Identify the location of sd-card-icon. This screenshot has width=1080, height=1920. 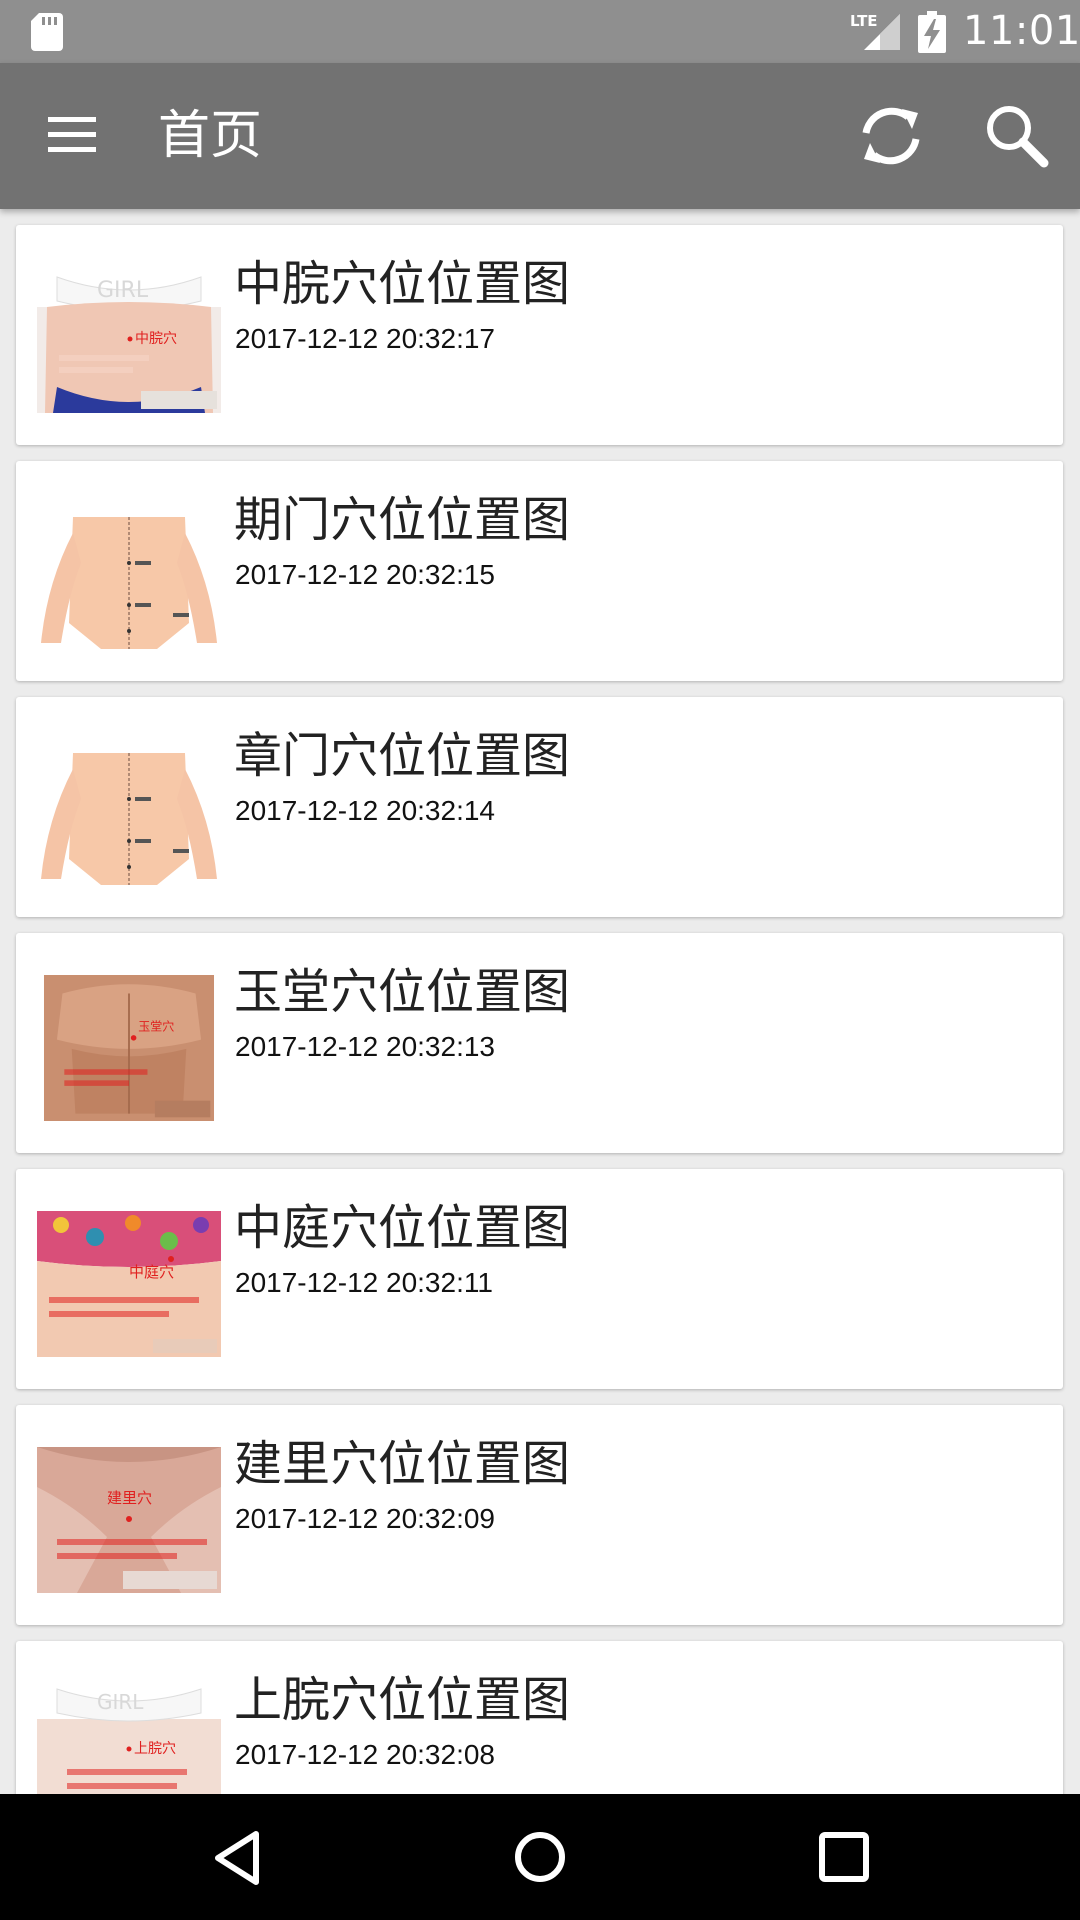
(47, 32).